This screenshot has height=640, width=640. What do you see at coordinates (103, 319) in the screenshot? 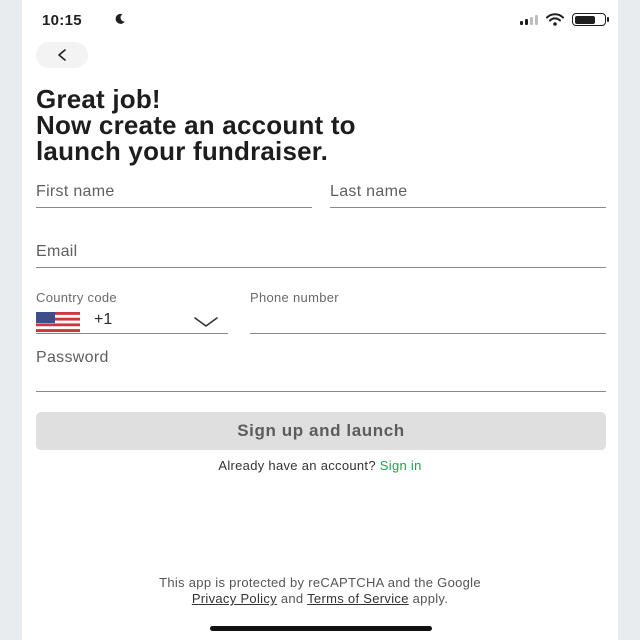
I see `dial-code: +1` at bounding box center [103, 319].